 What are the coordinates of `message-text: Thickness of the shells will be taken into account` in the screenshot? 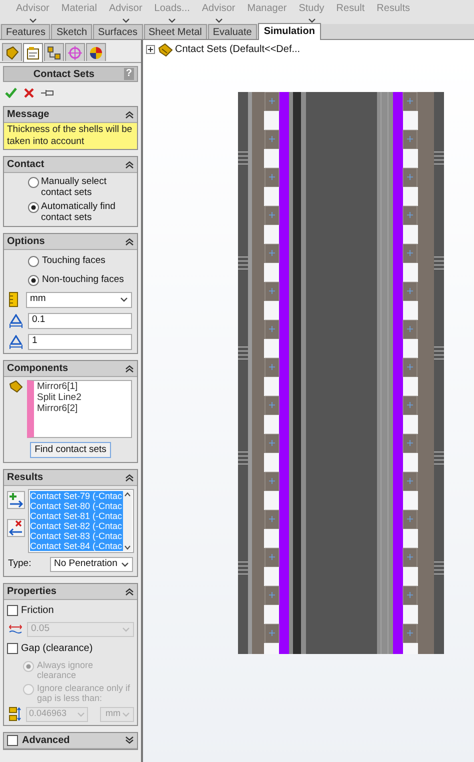 It's located at (70, 136).